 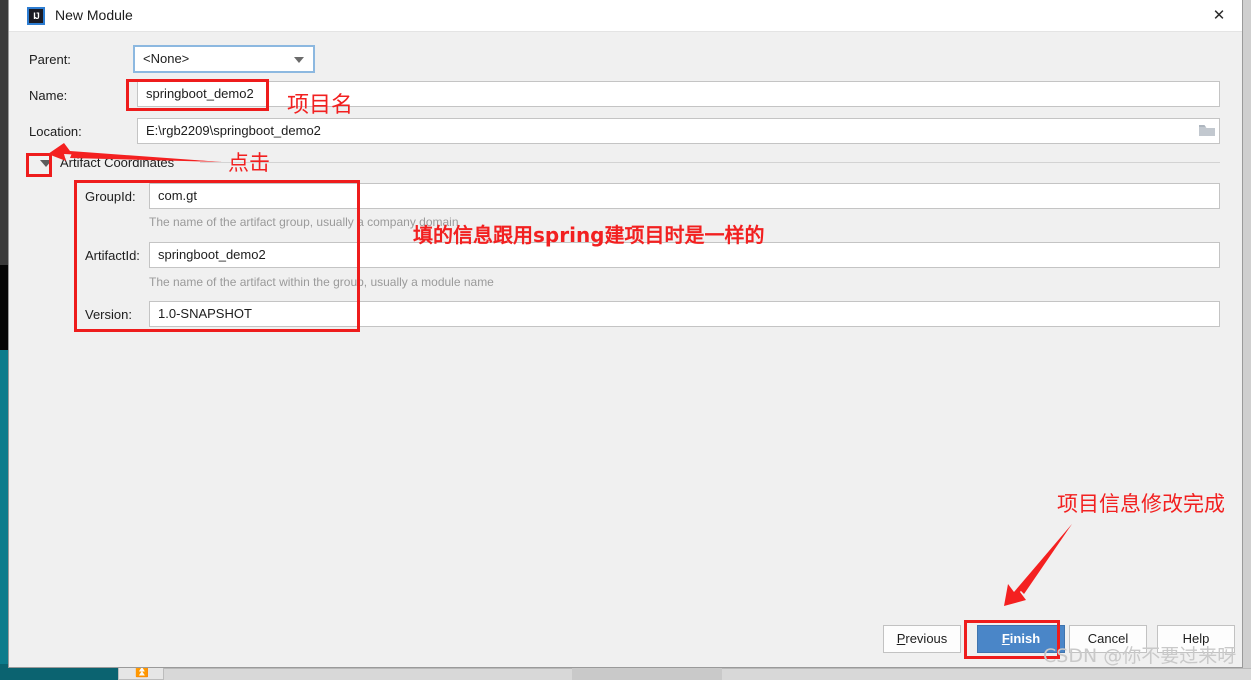 What do you see at coordinates (108, 314) in the screenshot?
I see `version-label: Version:` at bounding box center [108, 314].